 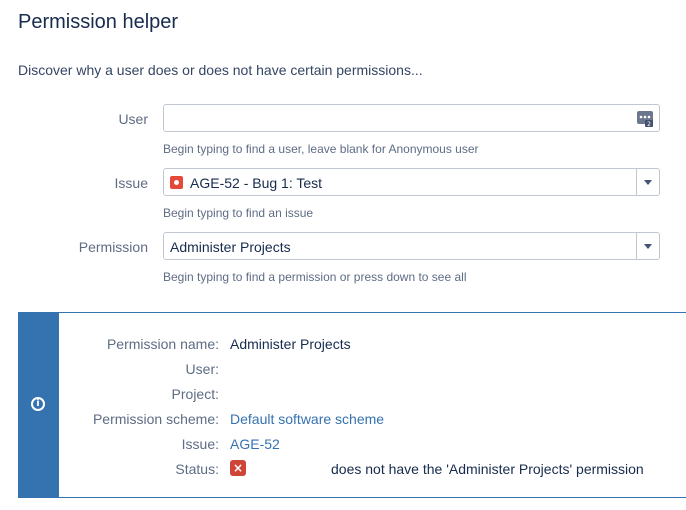 I want to click on error-x-icon: ×, so click(x=238, y=468).